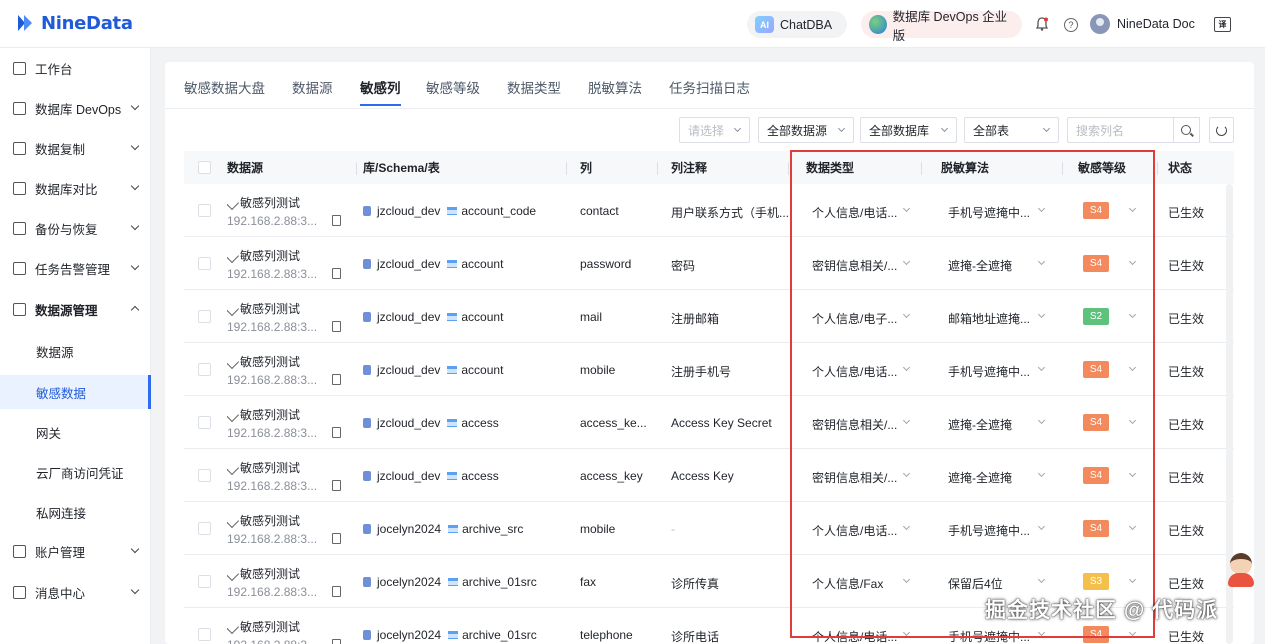  I want to click on sidebar-item-devops: 数据库 DevOps, so click(75, 108).